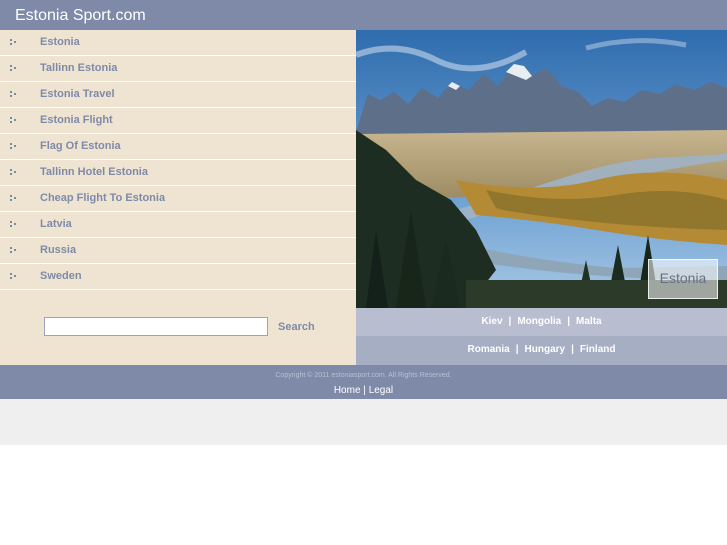 This screenshot has width=727, height=545. Describe the element at coordinates (178, 95) in the screenshot. I see `sidebar-item-estonia-travel: Estonia Travel` at that location.